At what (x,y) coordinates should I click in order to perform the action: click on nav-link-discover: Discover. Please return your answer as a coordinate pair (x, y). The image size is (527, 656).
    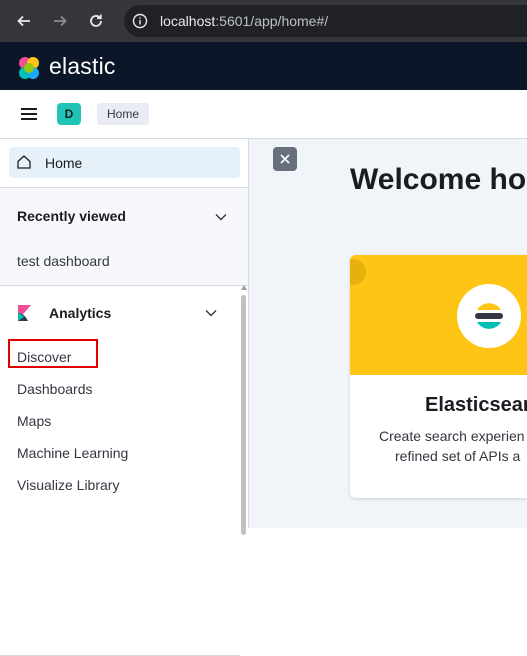
    Looking at the image, I should click on (44, 357).